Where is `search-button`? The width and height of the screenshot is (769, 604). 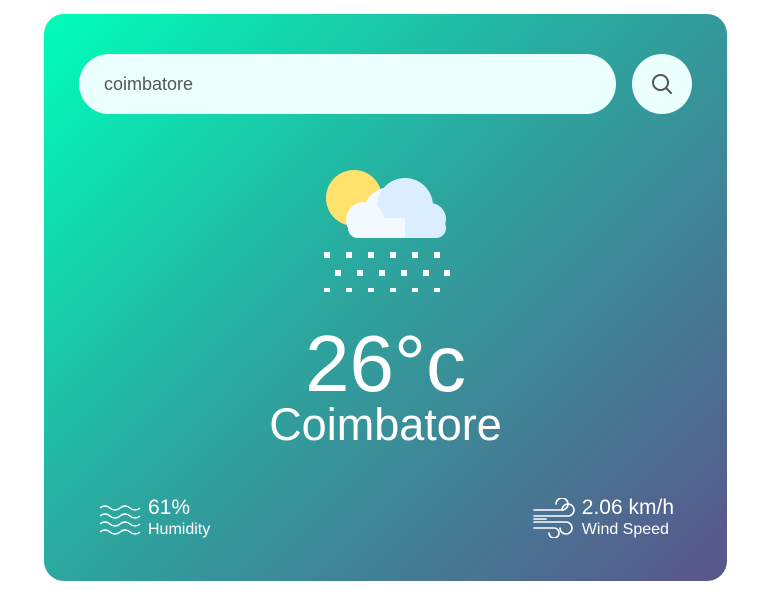
search-button is located at coordinates (662, 84).